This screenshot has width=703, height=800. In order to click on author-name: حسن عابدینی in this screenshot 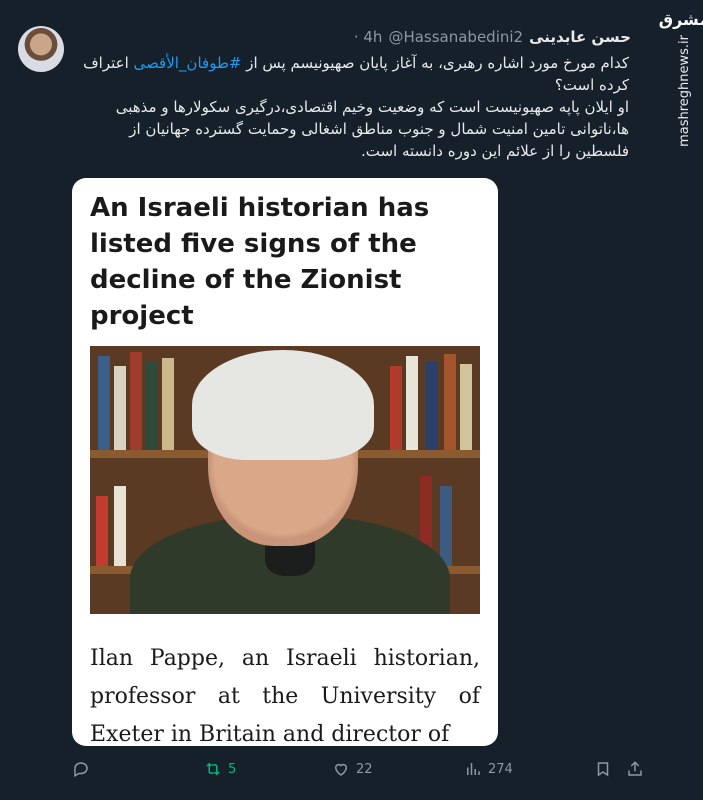, I will do `click(580, 37)`.